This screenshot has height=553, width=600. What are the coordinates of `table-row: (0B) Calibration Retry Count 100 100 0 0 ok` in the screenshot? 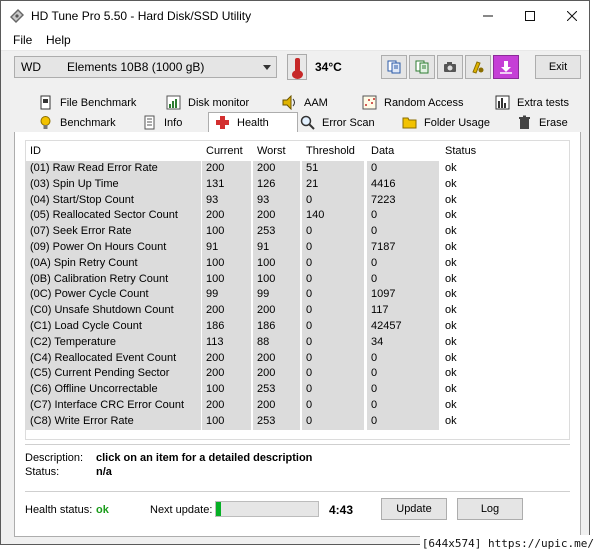 It's located at (297, 279).